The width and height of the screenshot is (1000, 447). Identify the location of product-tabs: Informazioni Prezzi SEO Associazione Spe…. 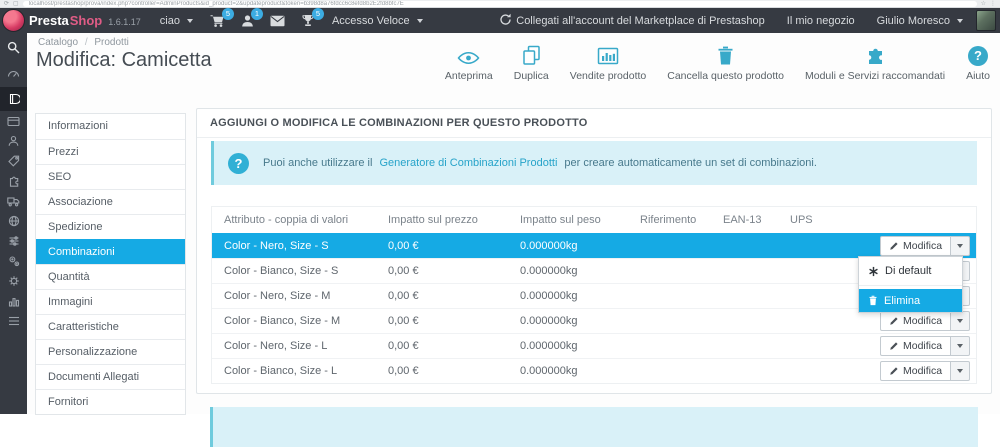
(110, 264).